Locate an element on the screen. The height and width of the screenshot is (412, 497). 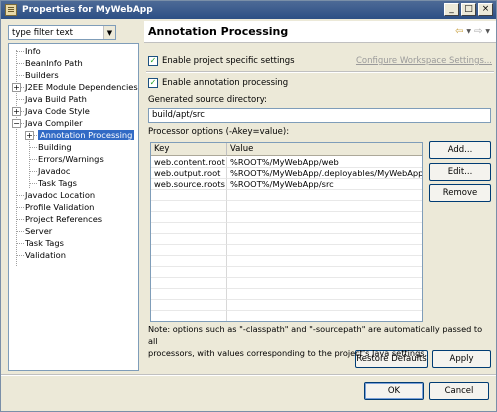
cell-value: %ROOT%/MyWebApp/.deployables/MyWebApp is located at coordinates (324, 173).